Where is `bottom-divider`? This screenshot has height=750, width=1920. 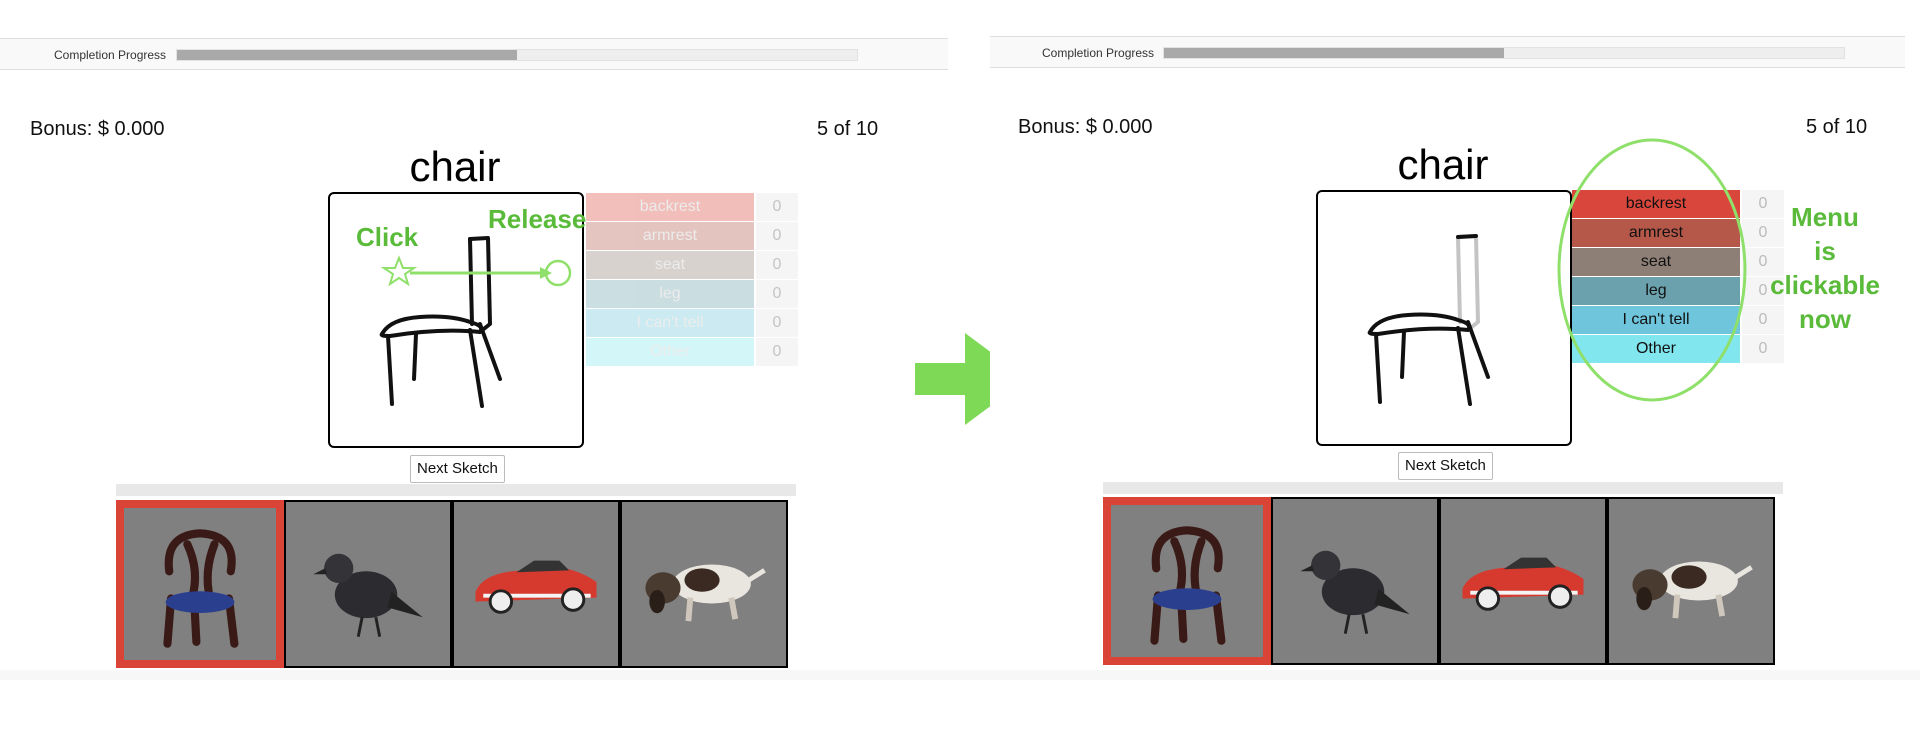 bottom-divider is located at coordinates (960, 675).